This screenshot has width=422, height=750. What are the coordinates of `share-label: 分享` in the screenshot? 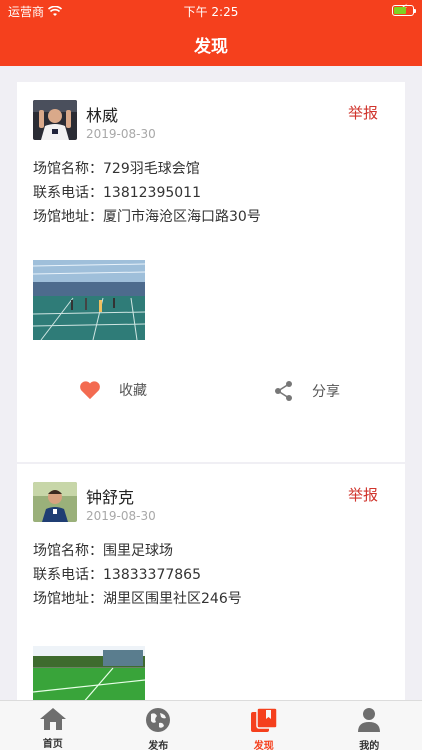 It's located at (326, 392).